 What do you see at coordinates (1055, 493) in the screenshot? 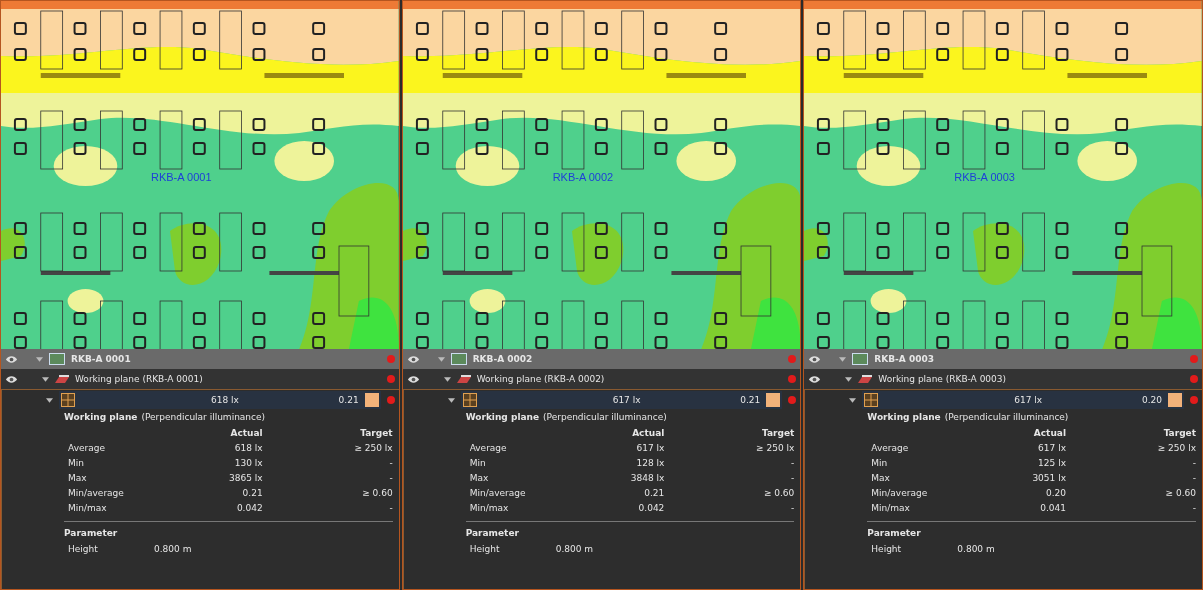
I see `table-cell-text: 0.20` at bounding box center [1055, 493].